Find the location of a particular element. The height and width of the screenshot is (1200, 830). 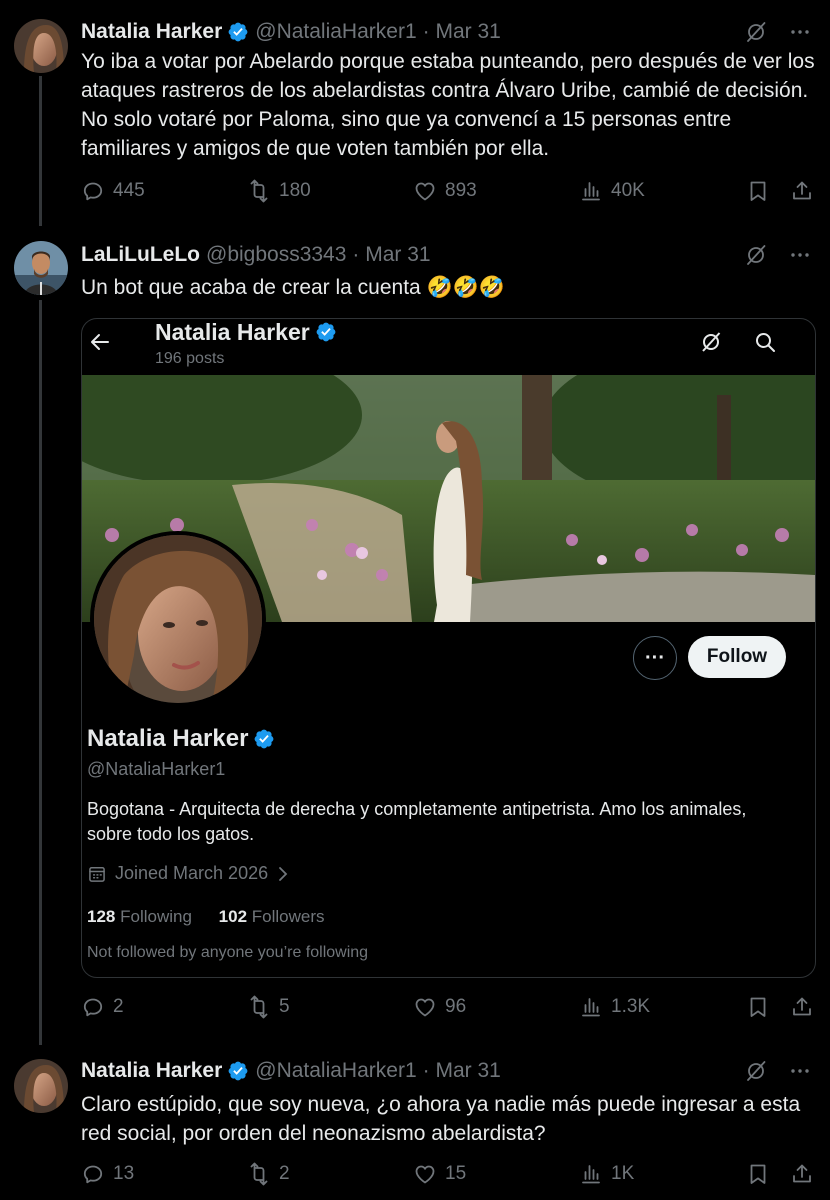

repost-count: 180 is located at coordinates (295, 190).